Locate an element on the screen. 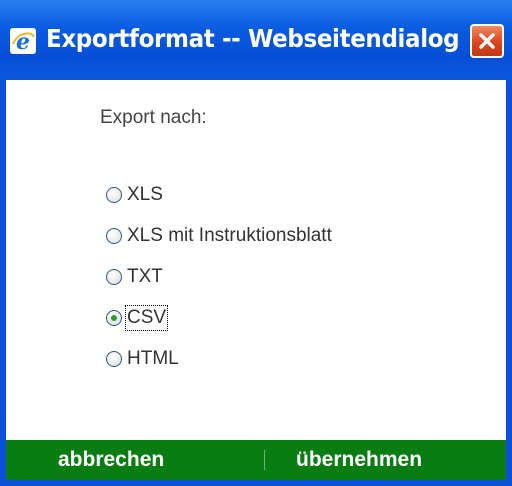  option-label: CSV is located at coordinates (146, 317).